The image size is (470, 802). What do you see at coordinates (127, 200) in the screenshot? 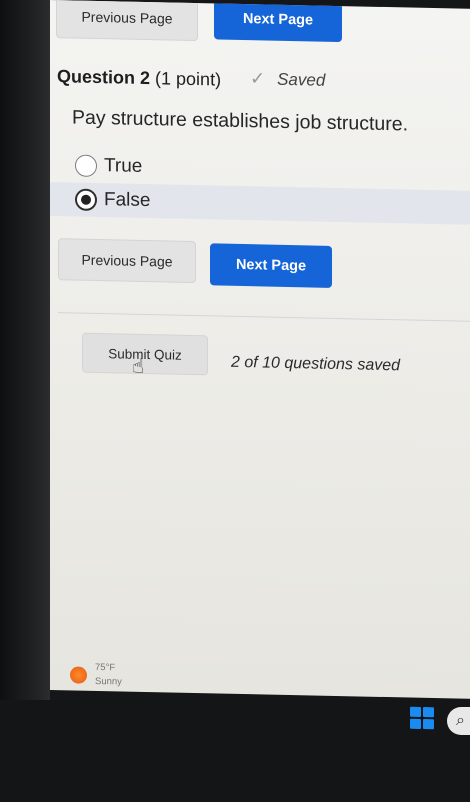
I see `answer-label-false: False` at bounding box center [127, 200].